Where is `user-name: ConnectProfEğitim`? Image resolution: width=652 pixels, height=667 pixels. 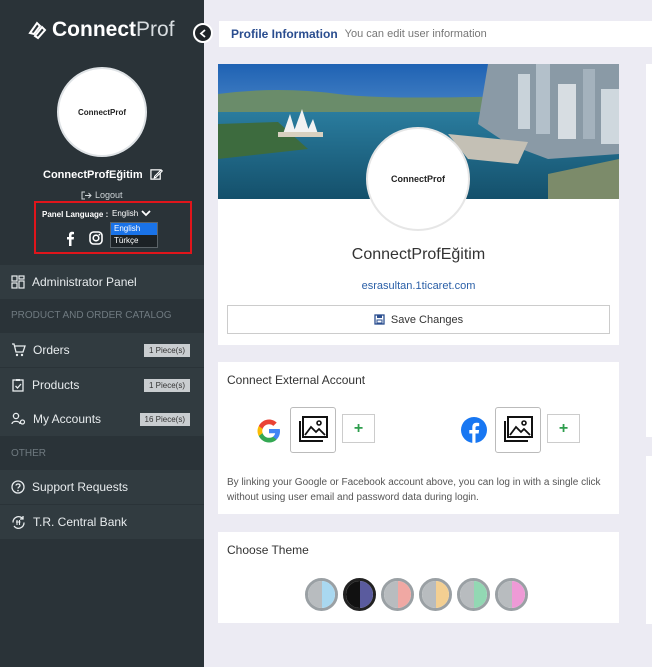
user-name: ConnectProfEğitim is located at coordinates (103, 174).